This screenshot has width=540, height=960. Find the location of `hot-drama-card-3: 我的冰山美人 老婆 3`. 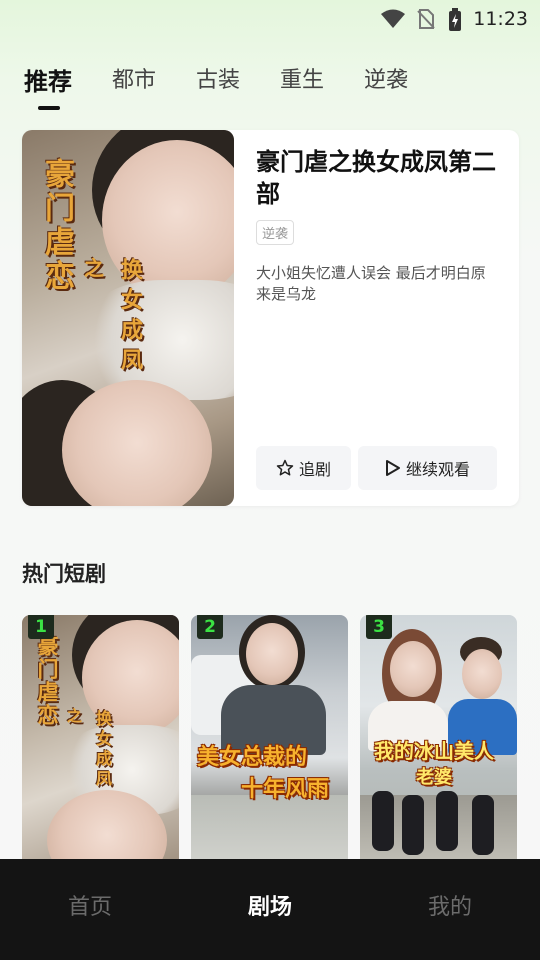

hot-drama-card-3: 我的冰山美人 老婆 3 is located at coordinates (438, 745).